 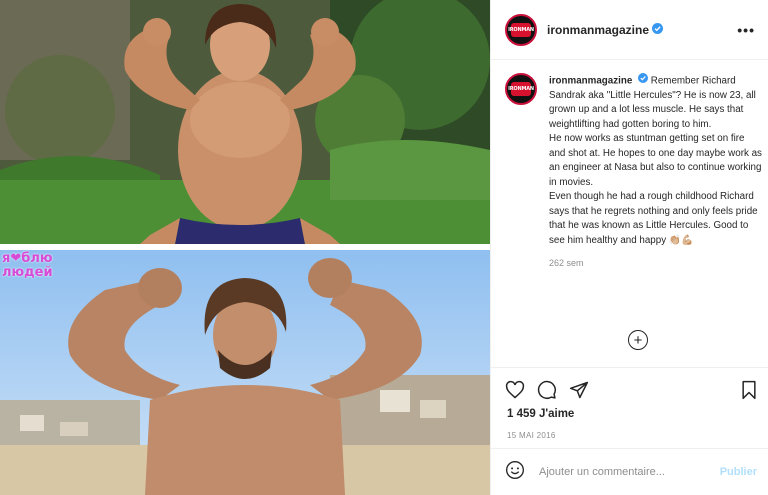 I want to click on caption-avatar: IRONMAN, so click(x=521, y=89).